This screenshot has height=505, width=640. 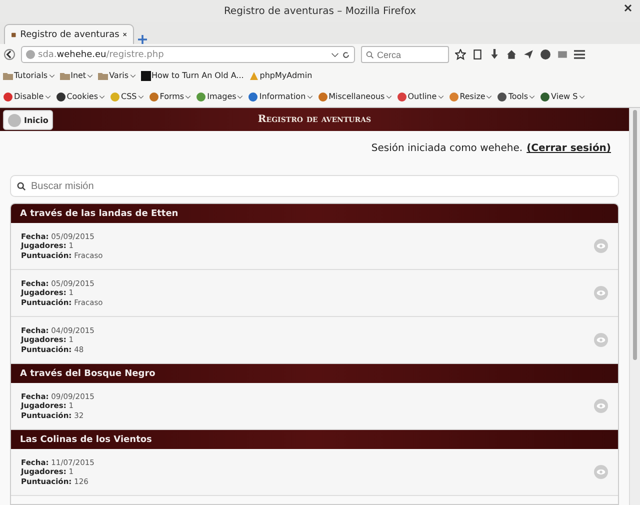 What do you see at coordinates (511, 54) in the screenshot?
I see `home-icon` at bounding box center [511, 54].